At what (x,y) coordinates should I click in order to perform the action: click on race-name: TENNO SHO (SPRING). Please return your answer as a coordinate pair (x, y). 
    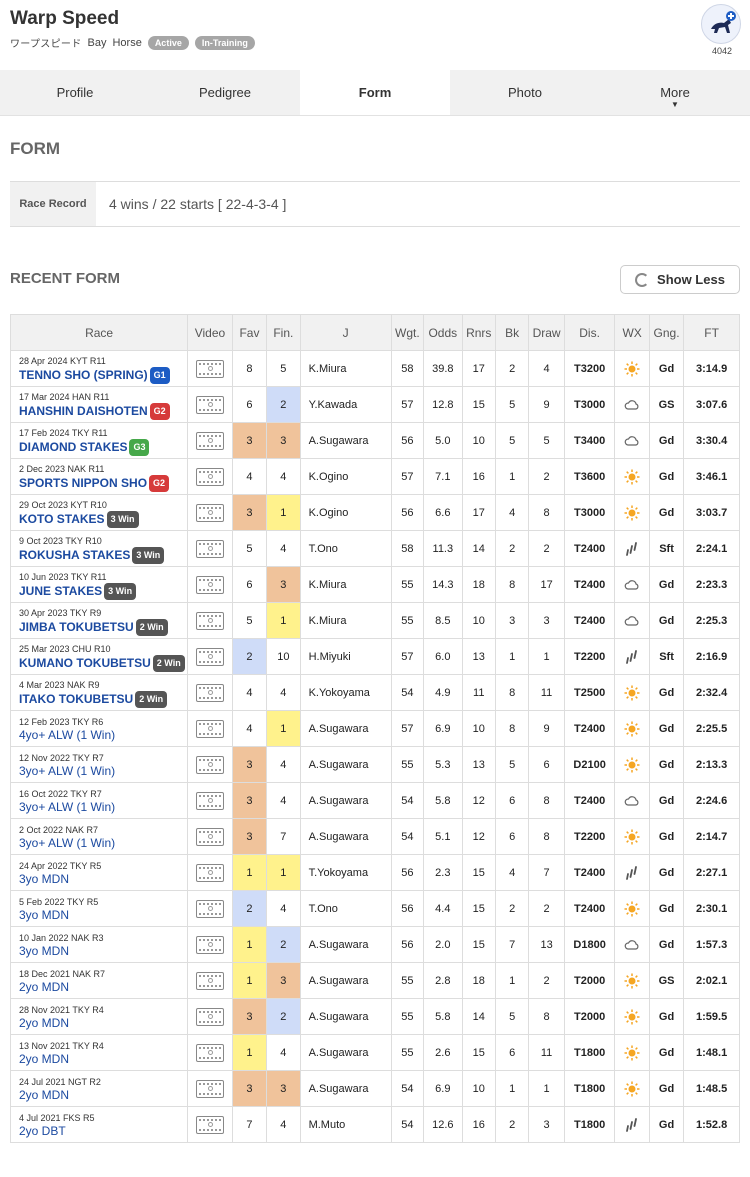
    Looking at the image, I should click on (83, 375).